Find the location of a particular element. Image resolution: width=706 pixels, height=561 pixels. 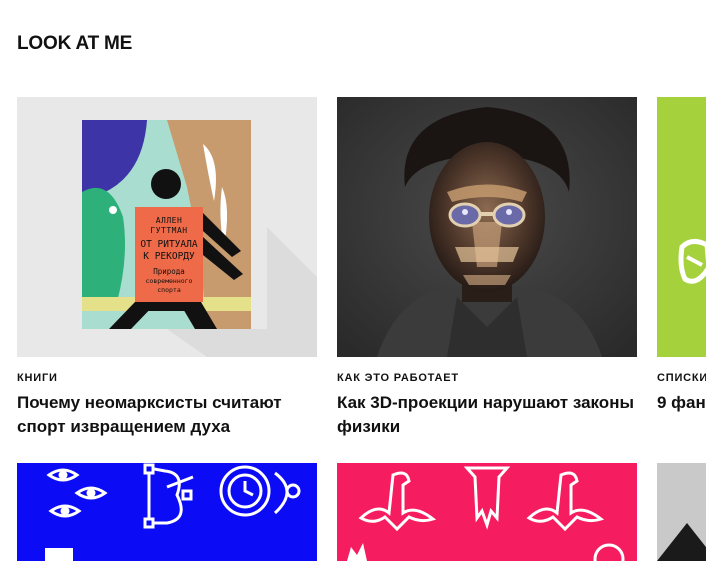

article-thumbnail-lists is located at coordinates (681, 227).